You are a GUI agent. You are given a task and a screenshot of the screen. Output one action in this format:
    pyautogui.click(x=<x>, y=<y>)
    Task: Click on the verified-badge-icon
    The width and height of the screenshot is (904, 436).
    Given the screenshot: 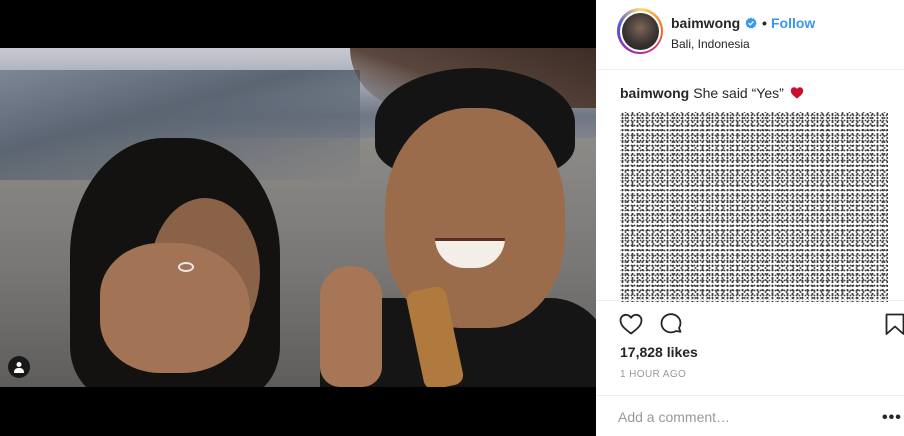 What is the action you would take?
    pyautogui.click(x=751, y=23)
    